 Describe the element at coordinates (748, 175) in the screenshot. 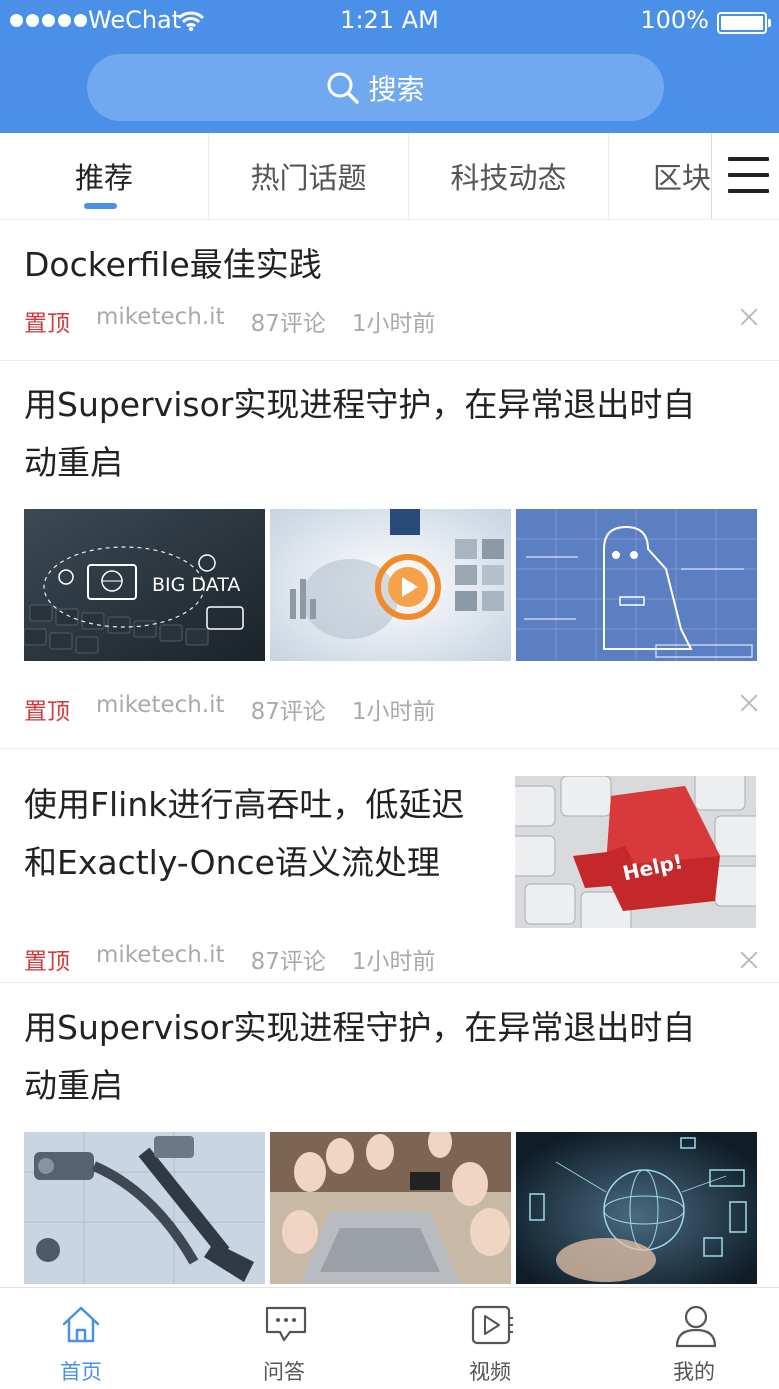

I see `menu-icon` at that location.